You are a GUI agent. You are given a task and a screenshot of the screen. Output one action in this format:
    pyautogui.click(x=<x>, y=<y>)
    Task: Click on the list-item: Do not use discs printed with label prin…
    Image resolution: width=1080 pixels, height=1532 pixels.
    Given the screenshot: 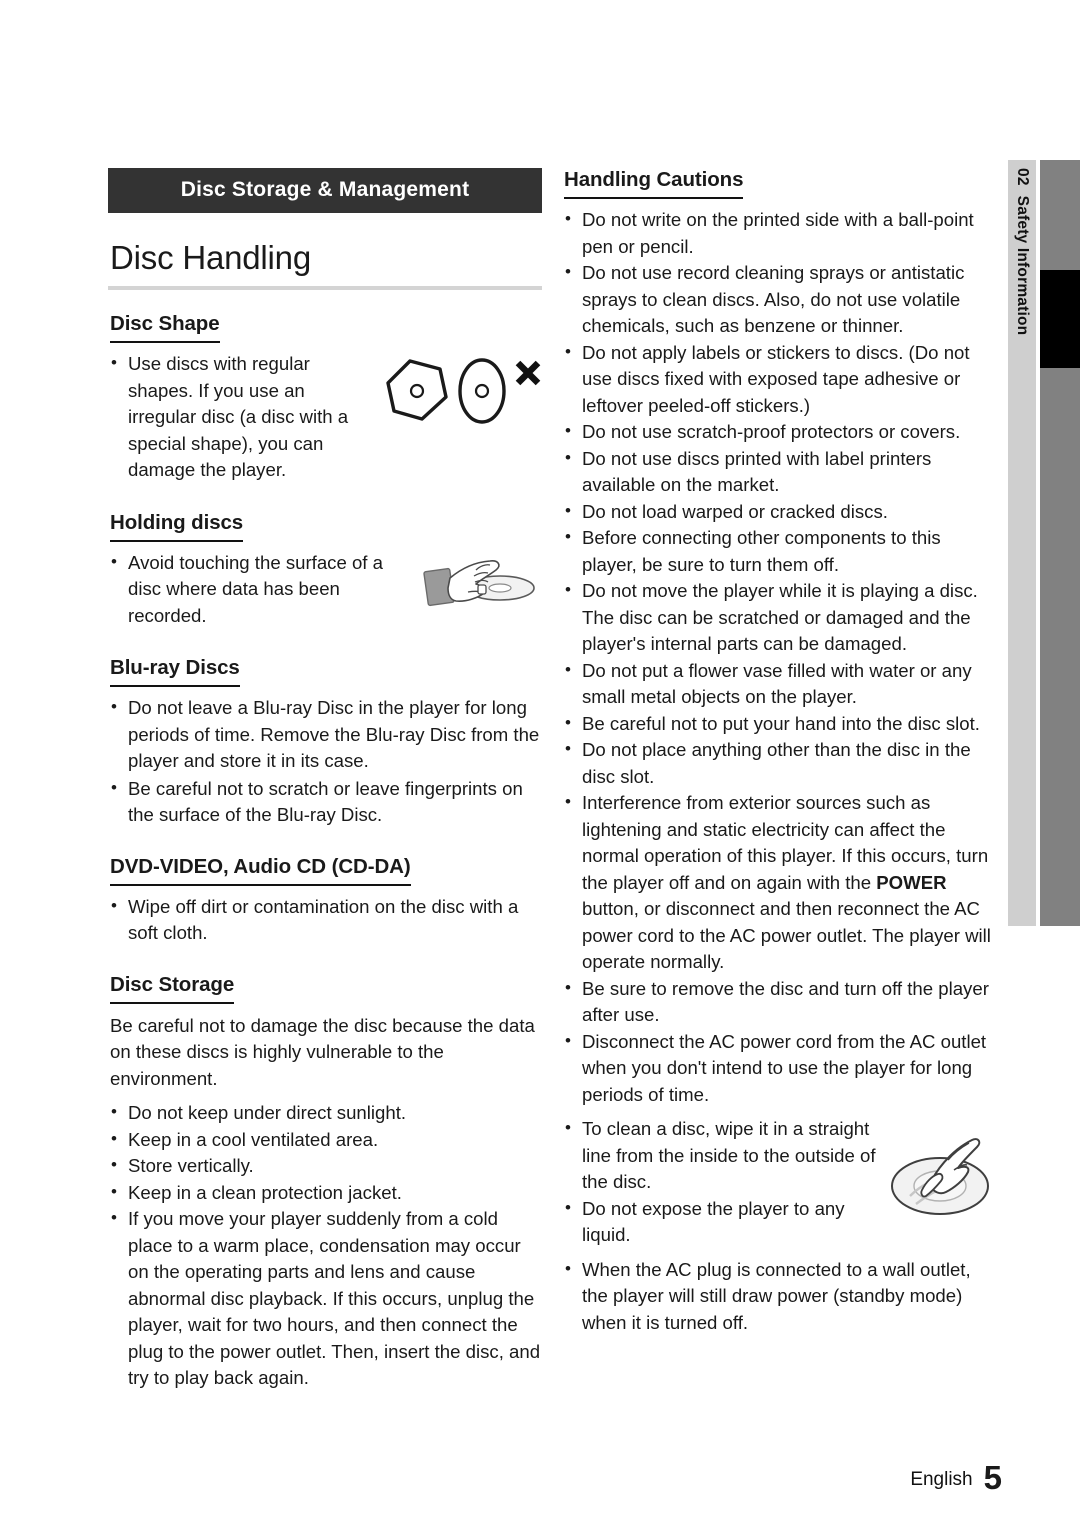 What is the action you would take?
    pyautogui.click(x=779, y=472)
    